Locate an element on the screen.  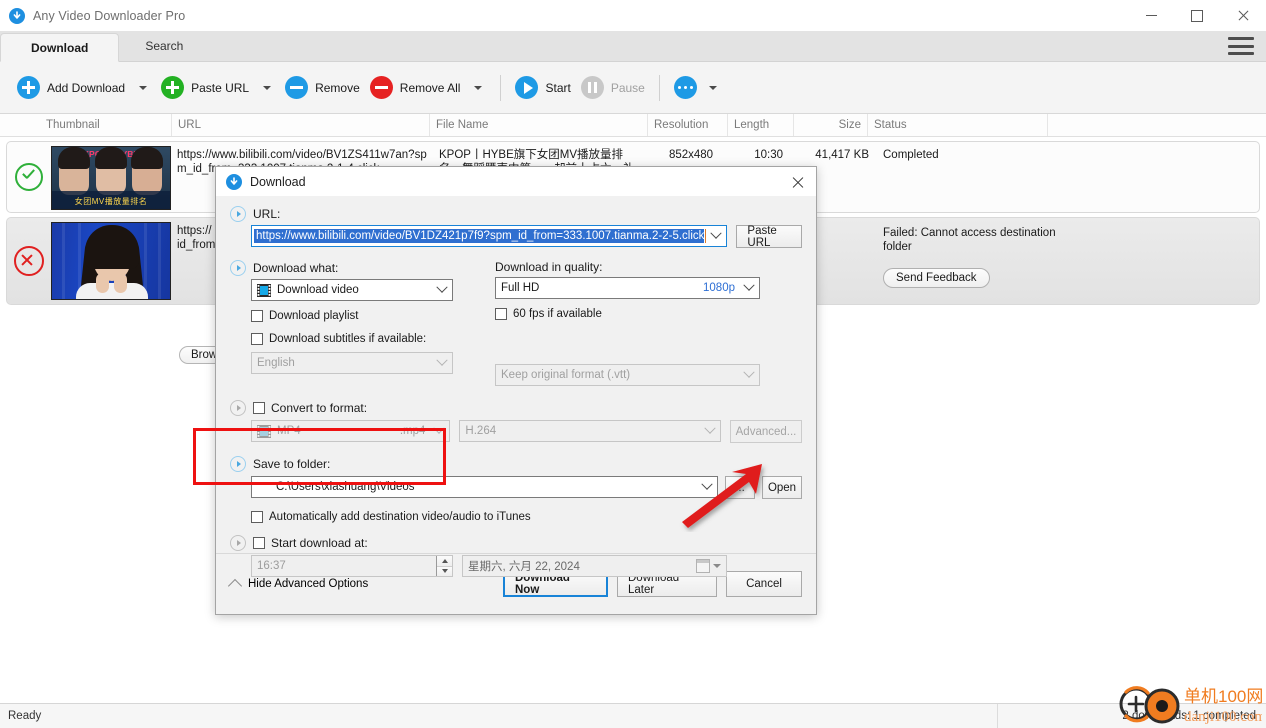
convert-codec-select: H.264 is located at coordinates (590, 431).